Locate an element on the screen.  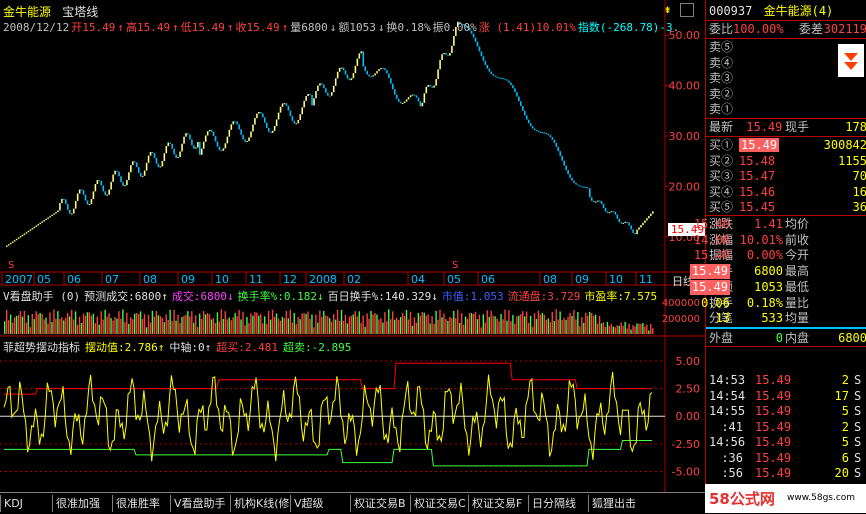
time-tick-label: 04 is located at coordinates (418, 279).